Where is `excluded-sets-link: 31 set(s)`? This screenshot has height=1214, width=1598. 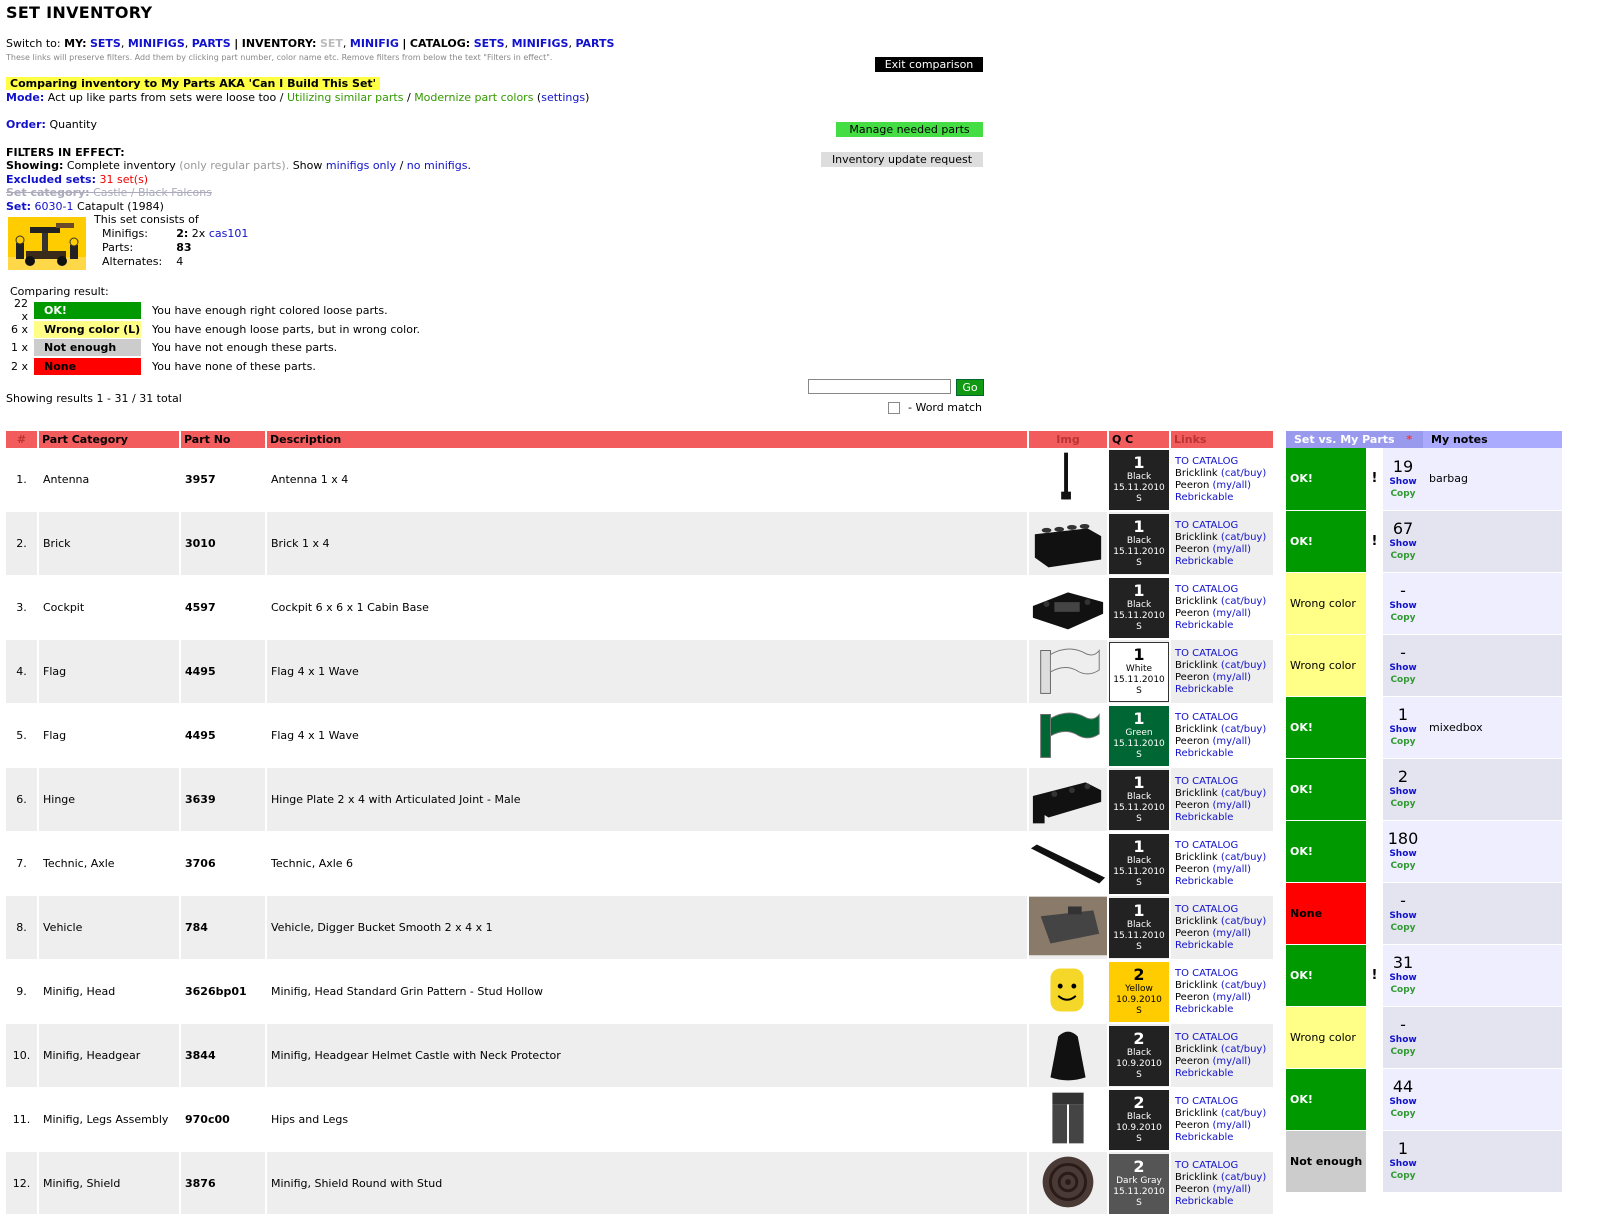 excluded-sets-link: 31 set(s) is located at coordinates (123, 179).